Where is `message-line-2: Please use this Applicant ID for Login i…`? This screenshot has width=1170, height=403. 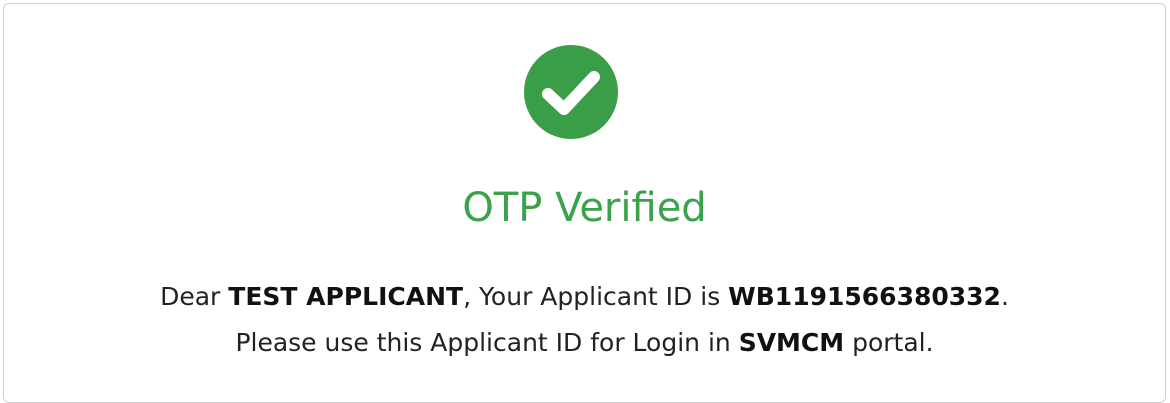
message-line-2: Please use this Applicant ID for Login i… is located at coordinates (584, 343).